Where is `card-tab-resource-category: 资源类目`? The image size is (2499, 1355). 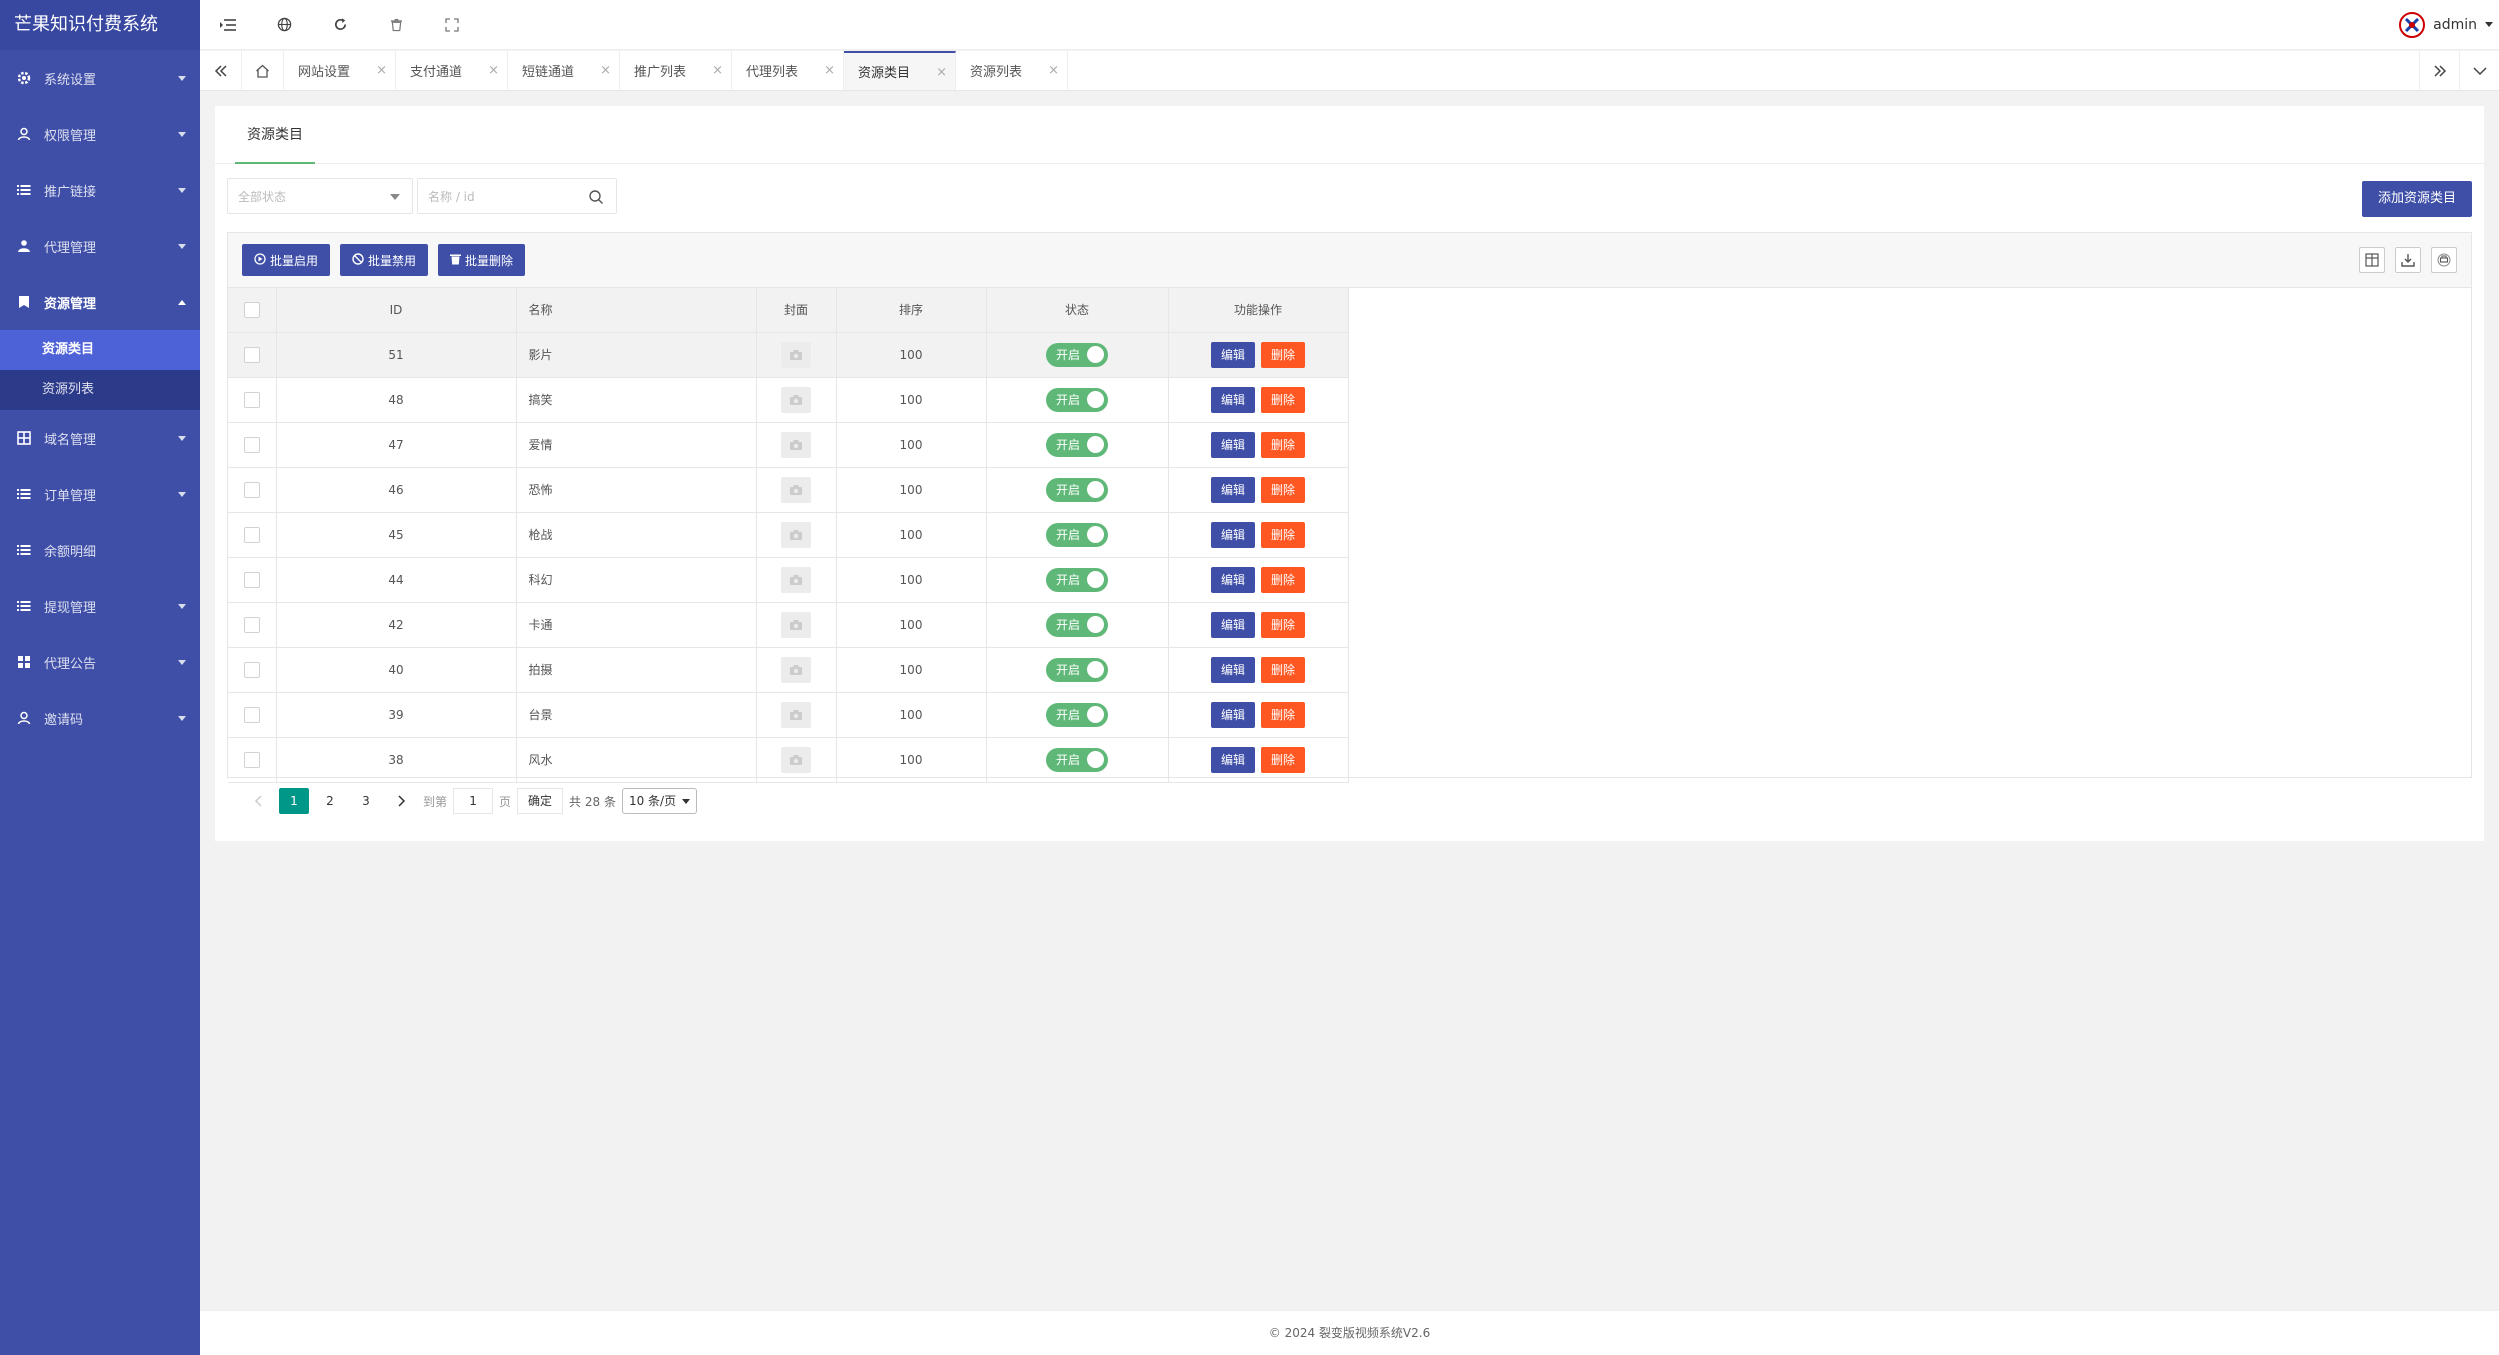
card-tab-resource-category: 资源类目 is located at coordinates (275, 135).